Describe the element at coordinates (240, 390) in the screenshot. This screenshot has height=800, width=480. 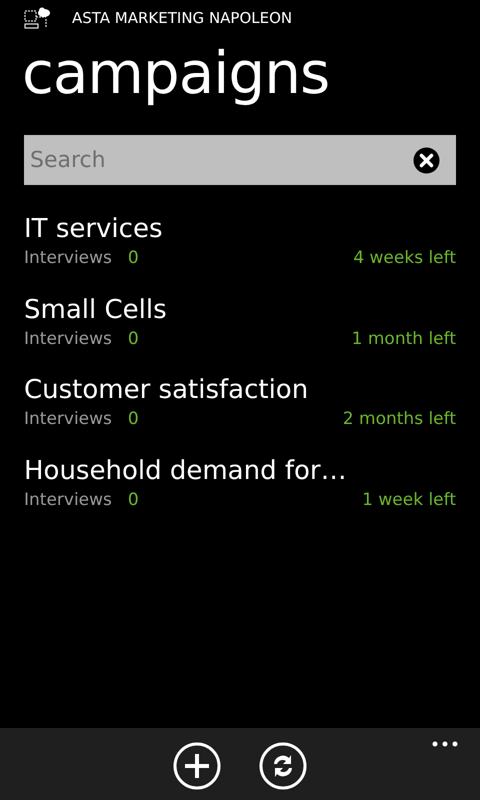
I see `campaign-name: Customer satisfaction` at that location.